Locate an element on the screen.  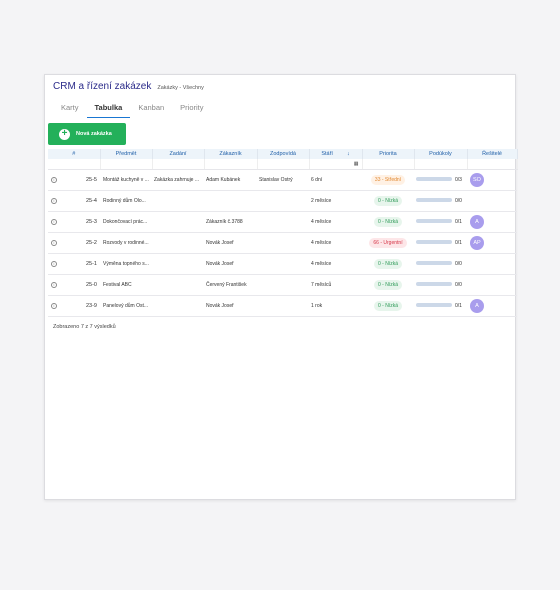
tab-kanban: Kanban is located at coordinates (151, 109).